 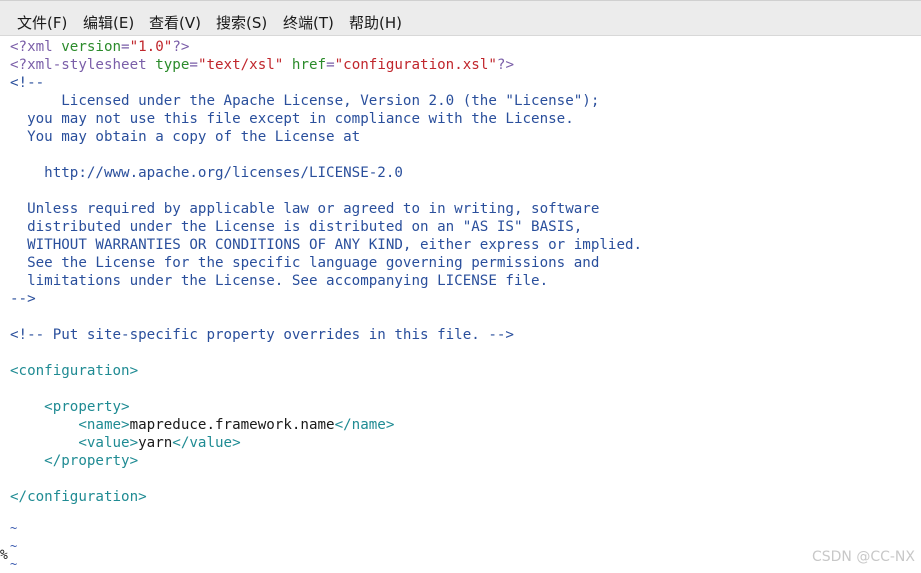 I want to click on watermark: CSDN @CC-NX, so click(x=863, y=557).